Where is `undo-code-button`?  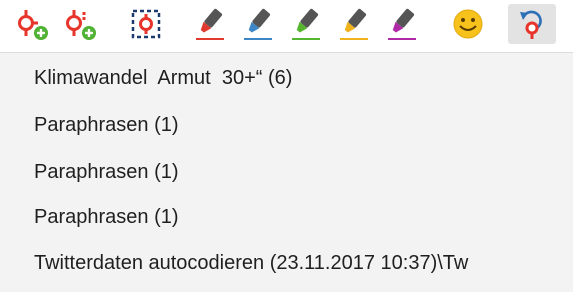
undo-code-button is located at coordinates (532, 24).